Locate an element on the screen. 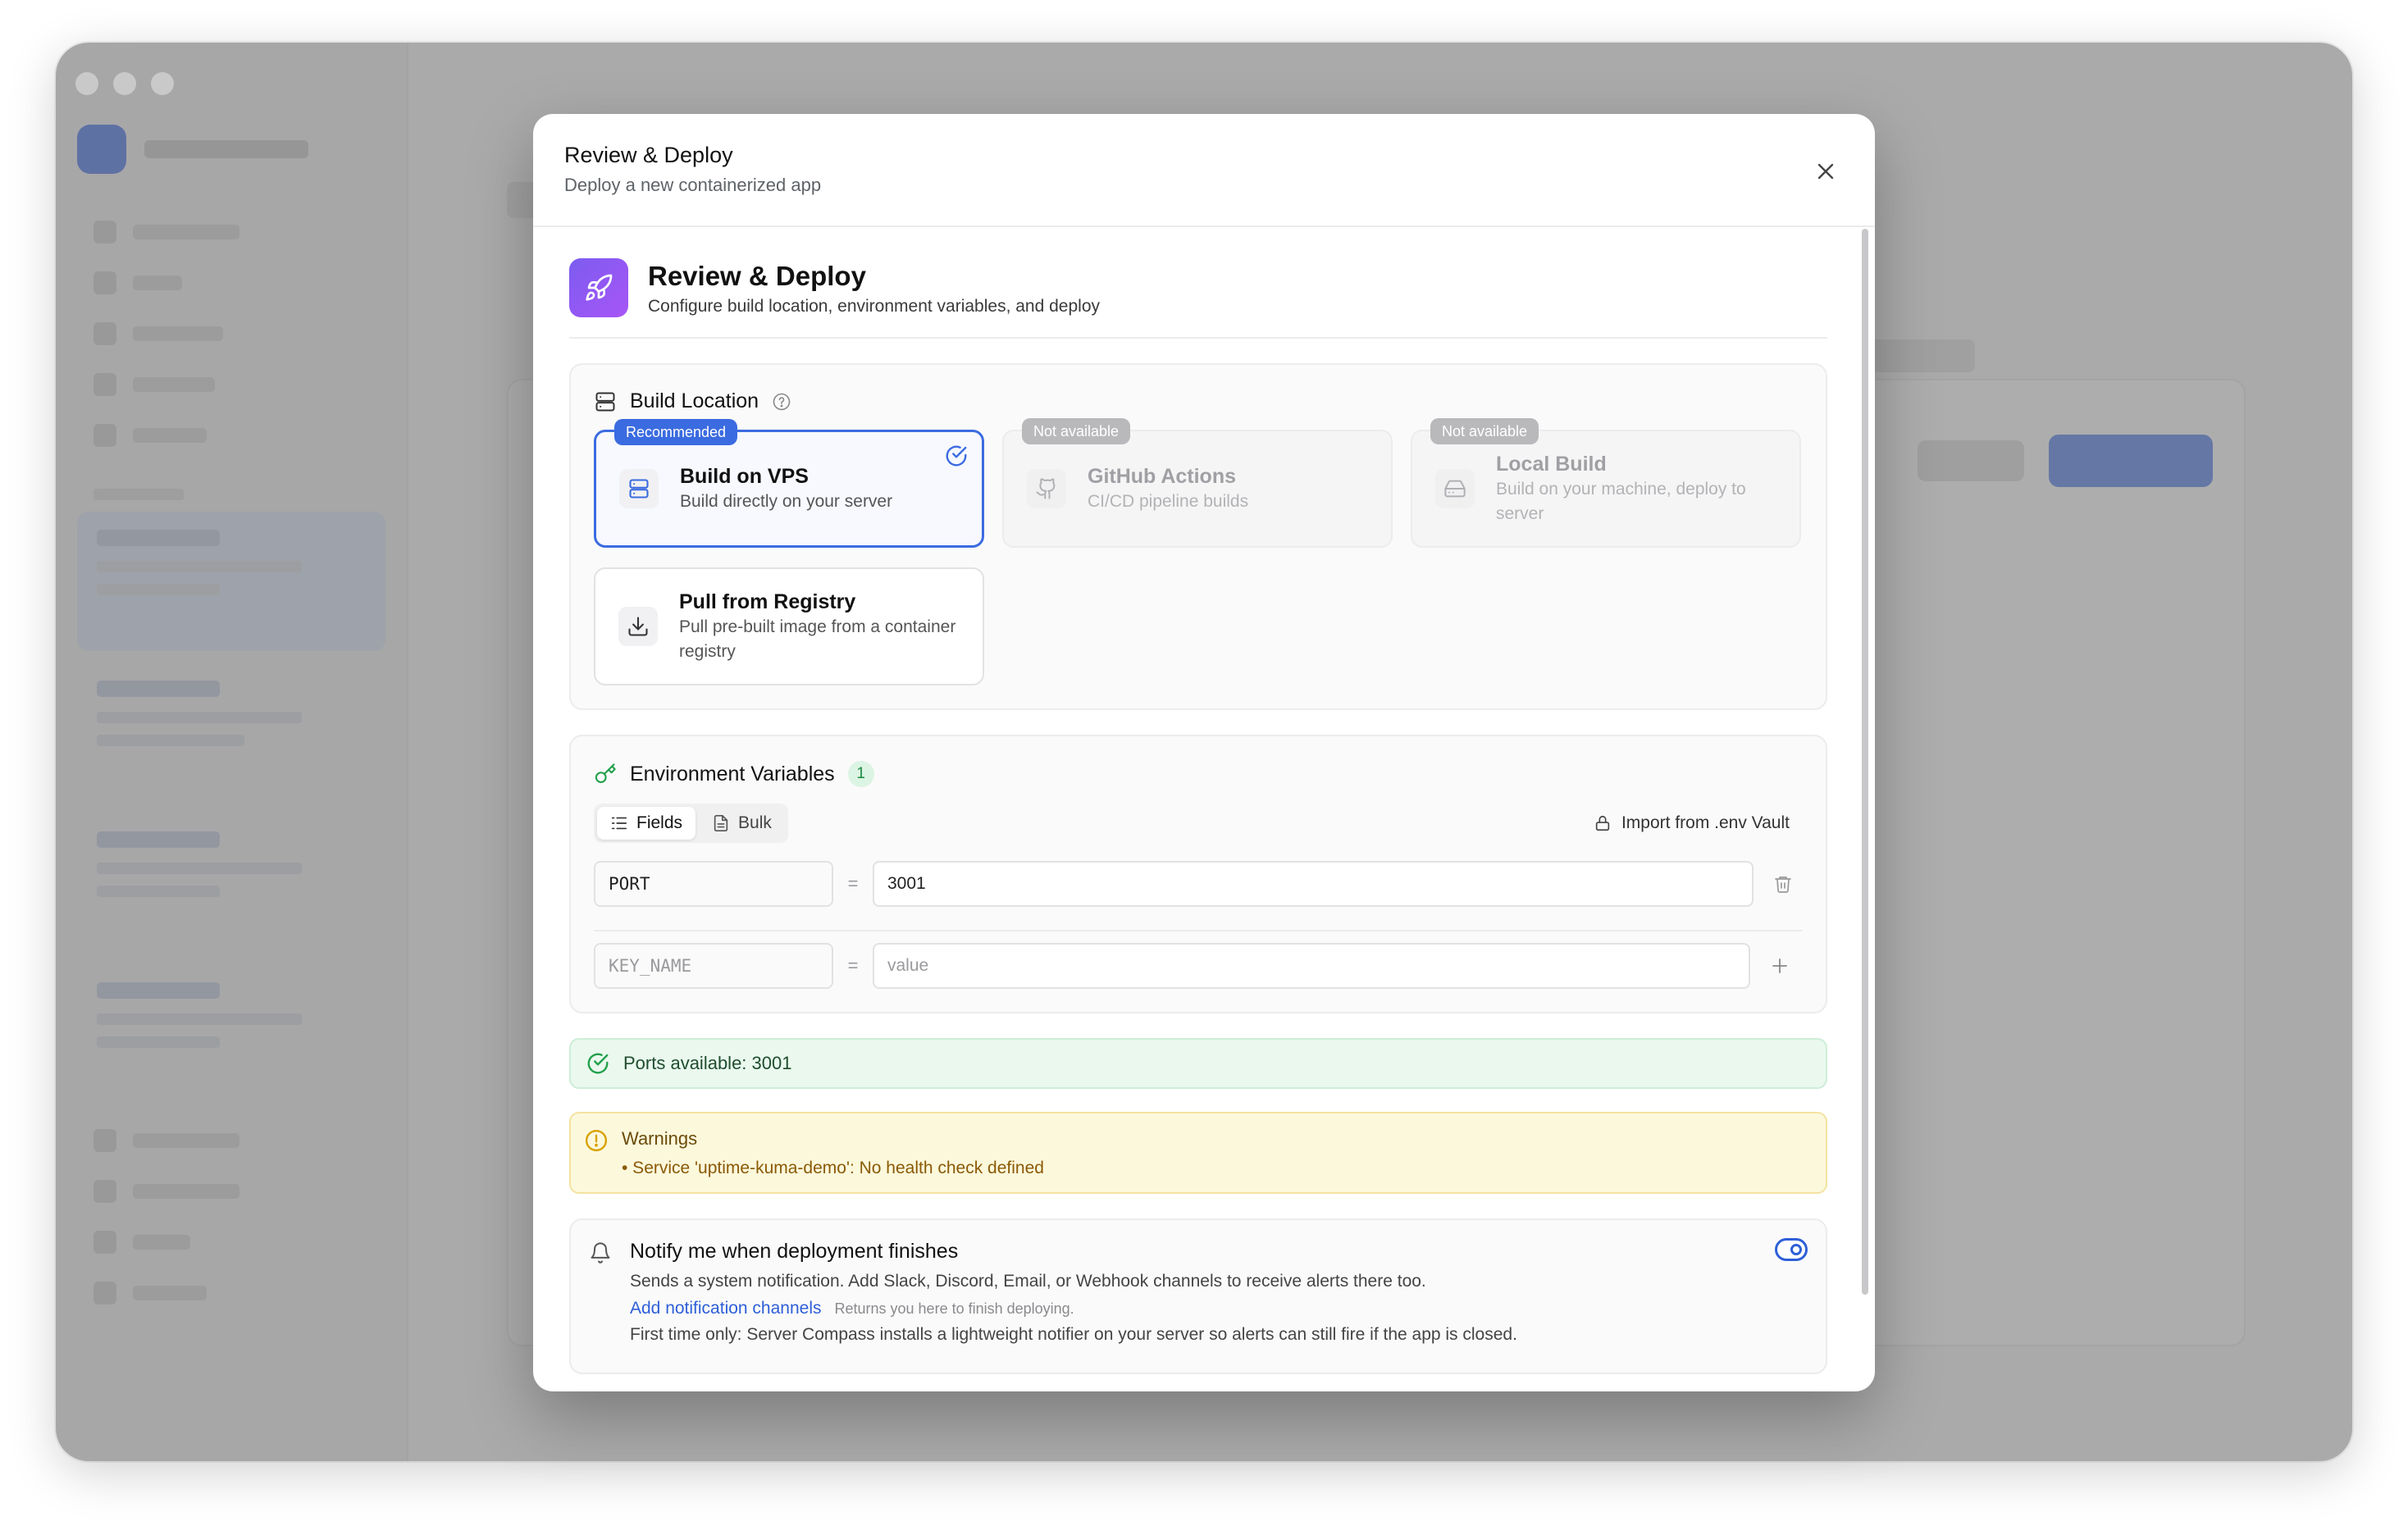  build-location-title: Build Location is located at coordinates (694, 401).